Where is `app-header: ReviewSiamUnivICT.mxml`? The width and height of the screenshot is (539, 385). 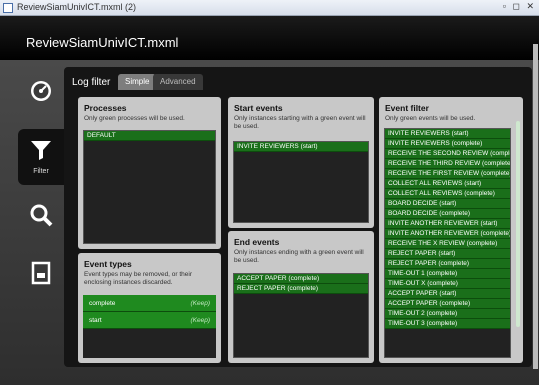 app-header: ReviewSiamUnivICT.mxml is located at coordinates (269, 38).